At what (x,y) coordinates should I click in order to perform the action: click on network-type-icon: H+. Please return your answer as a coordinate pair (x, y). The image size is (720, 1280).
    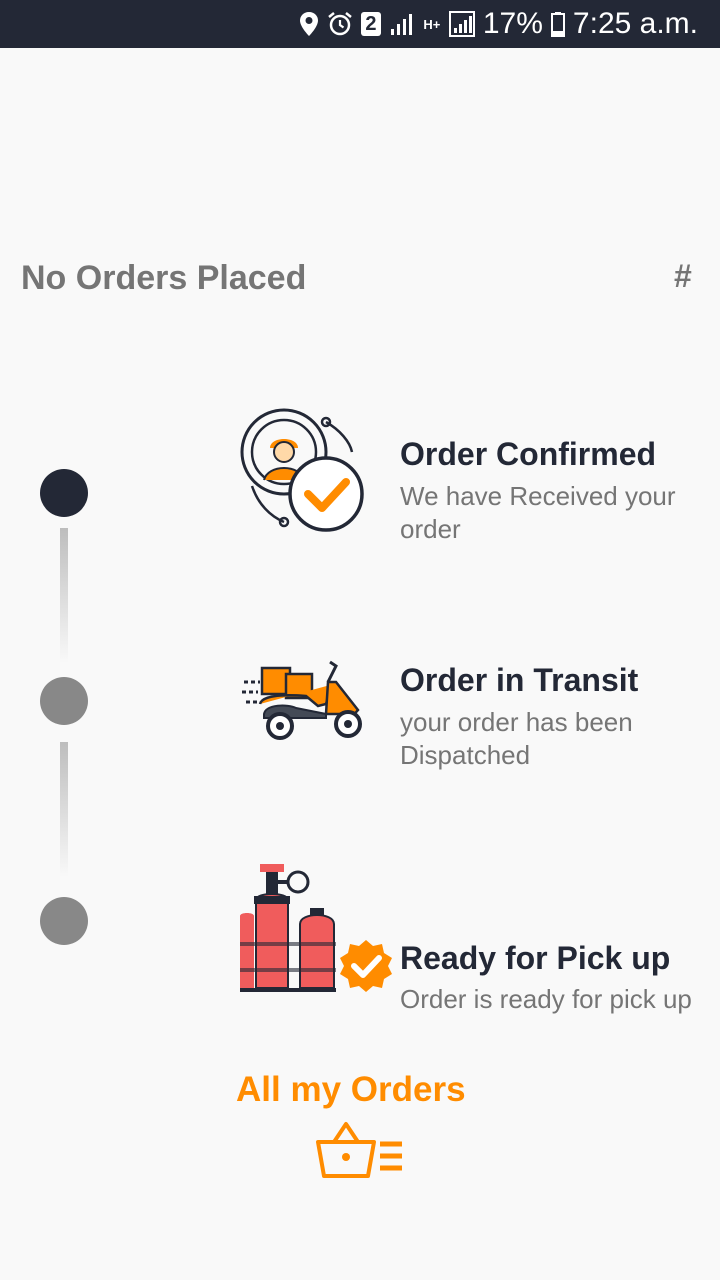
    Looking at the image, I should click on (432, 24).